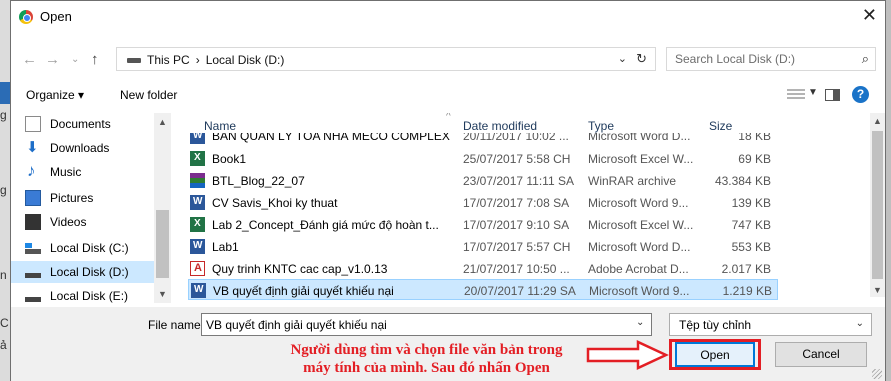 The height and width of the screenshot is (381, 891). What do you see at coordinates (331, 138) in the screenshot?
I see `file-name: BAN QUẢN LÝ TÒA NHÀ MECO COMPLEX` at bounding box center [331, 138].